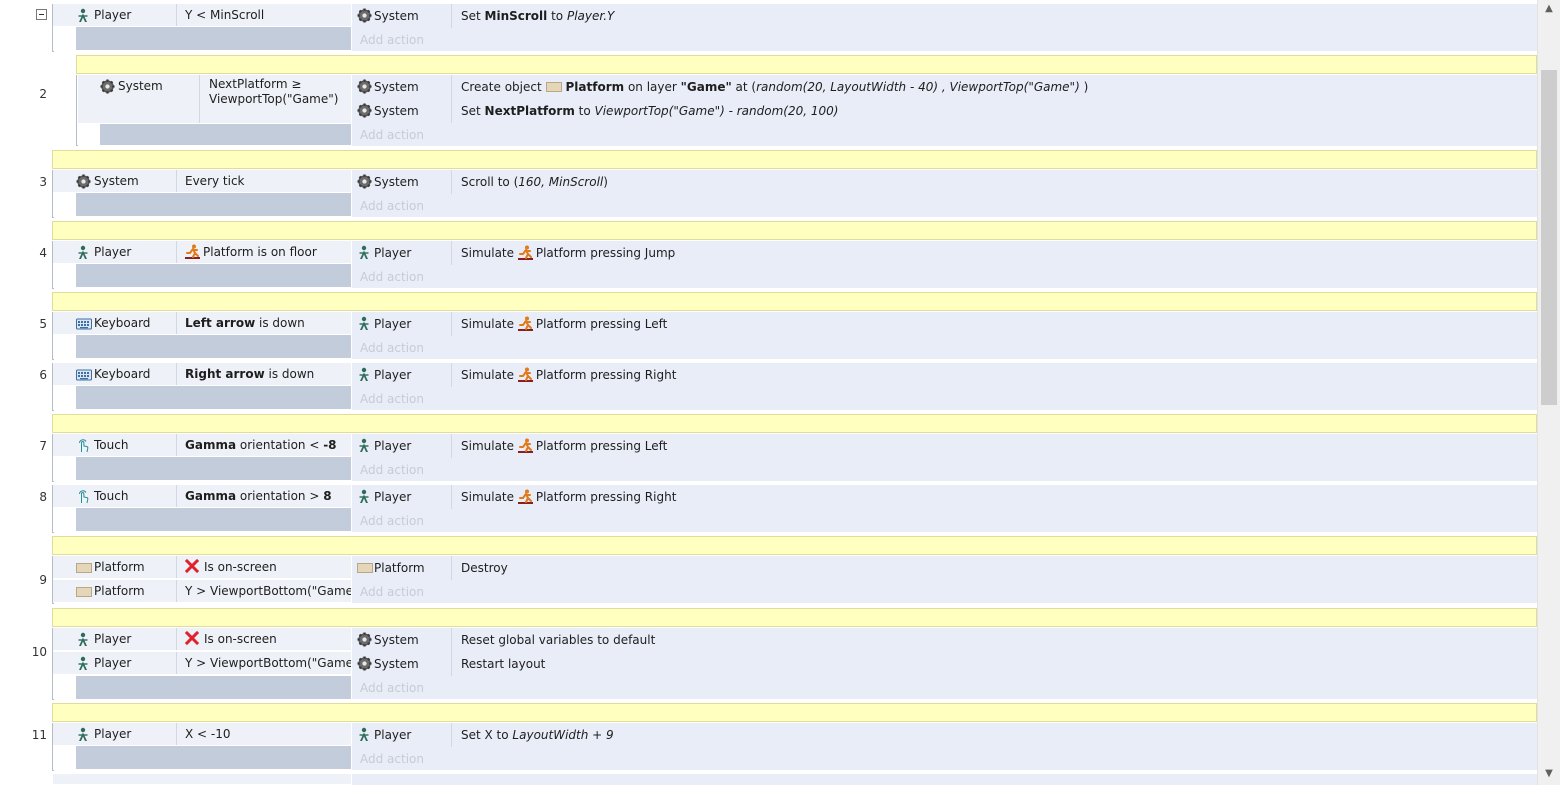 The width and height of the screenshot is (1560, 785). What do you see at coordinates (944, 182) in the screenshot?
I see `action-row: System Scroll to (160, MinScroll)` at bounding box center [944, 182].